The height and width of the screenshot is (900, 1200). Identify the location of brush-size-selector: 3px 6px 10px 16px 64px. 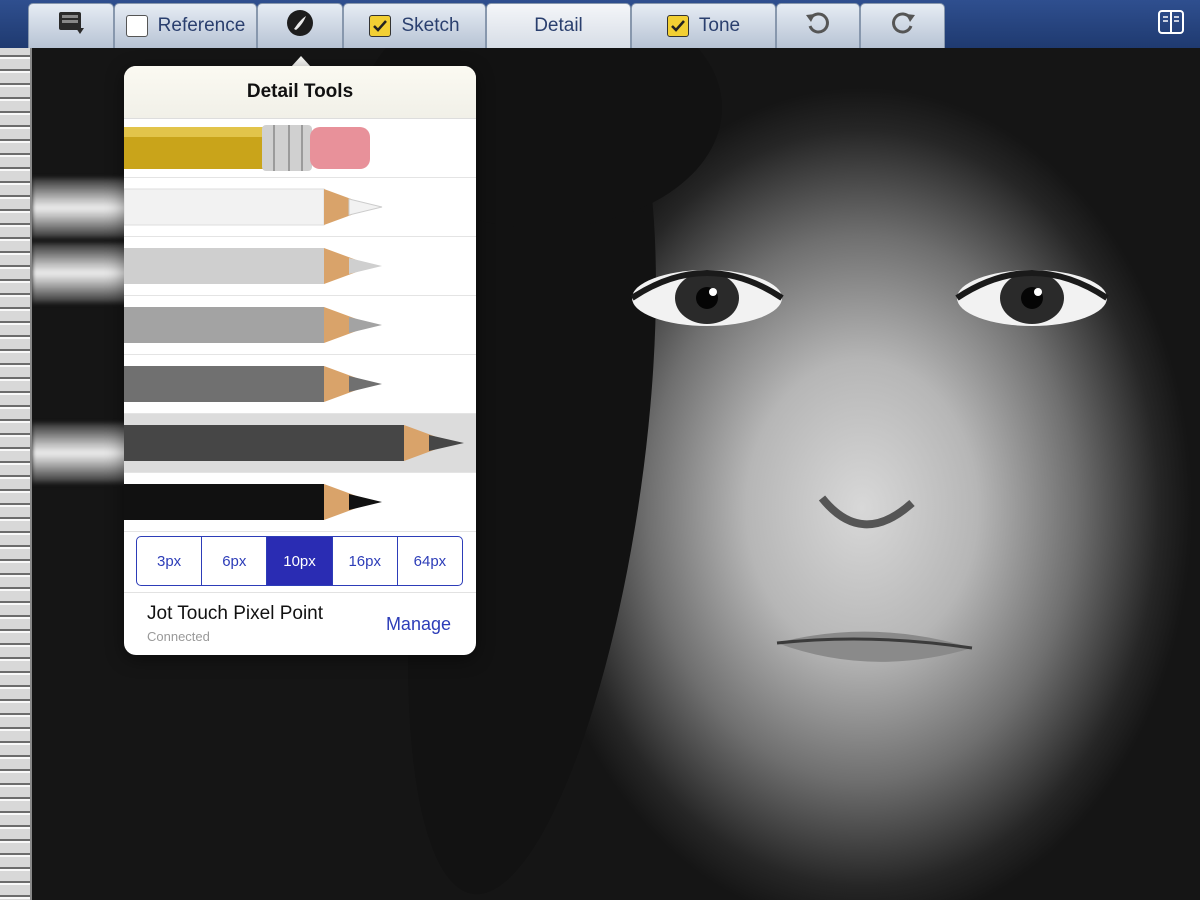
(299, 561).